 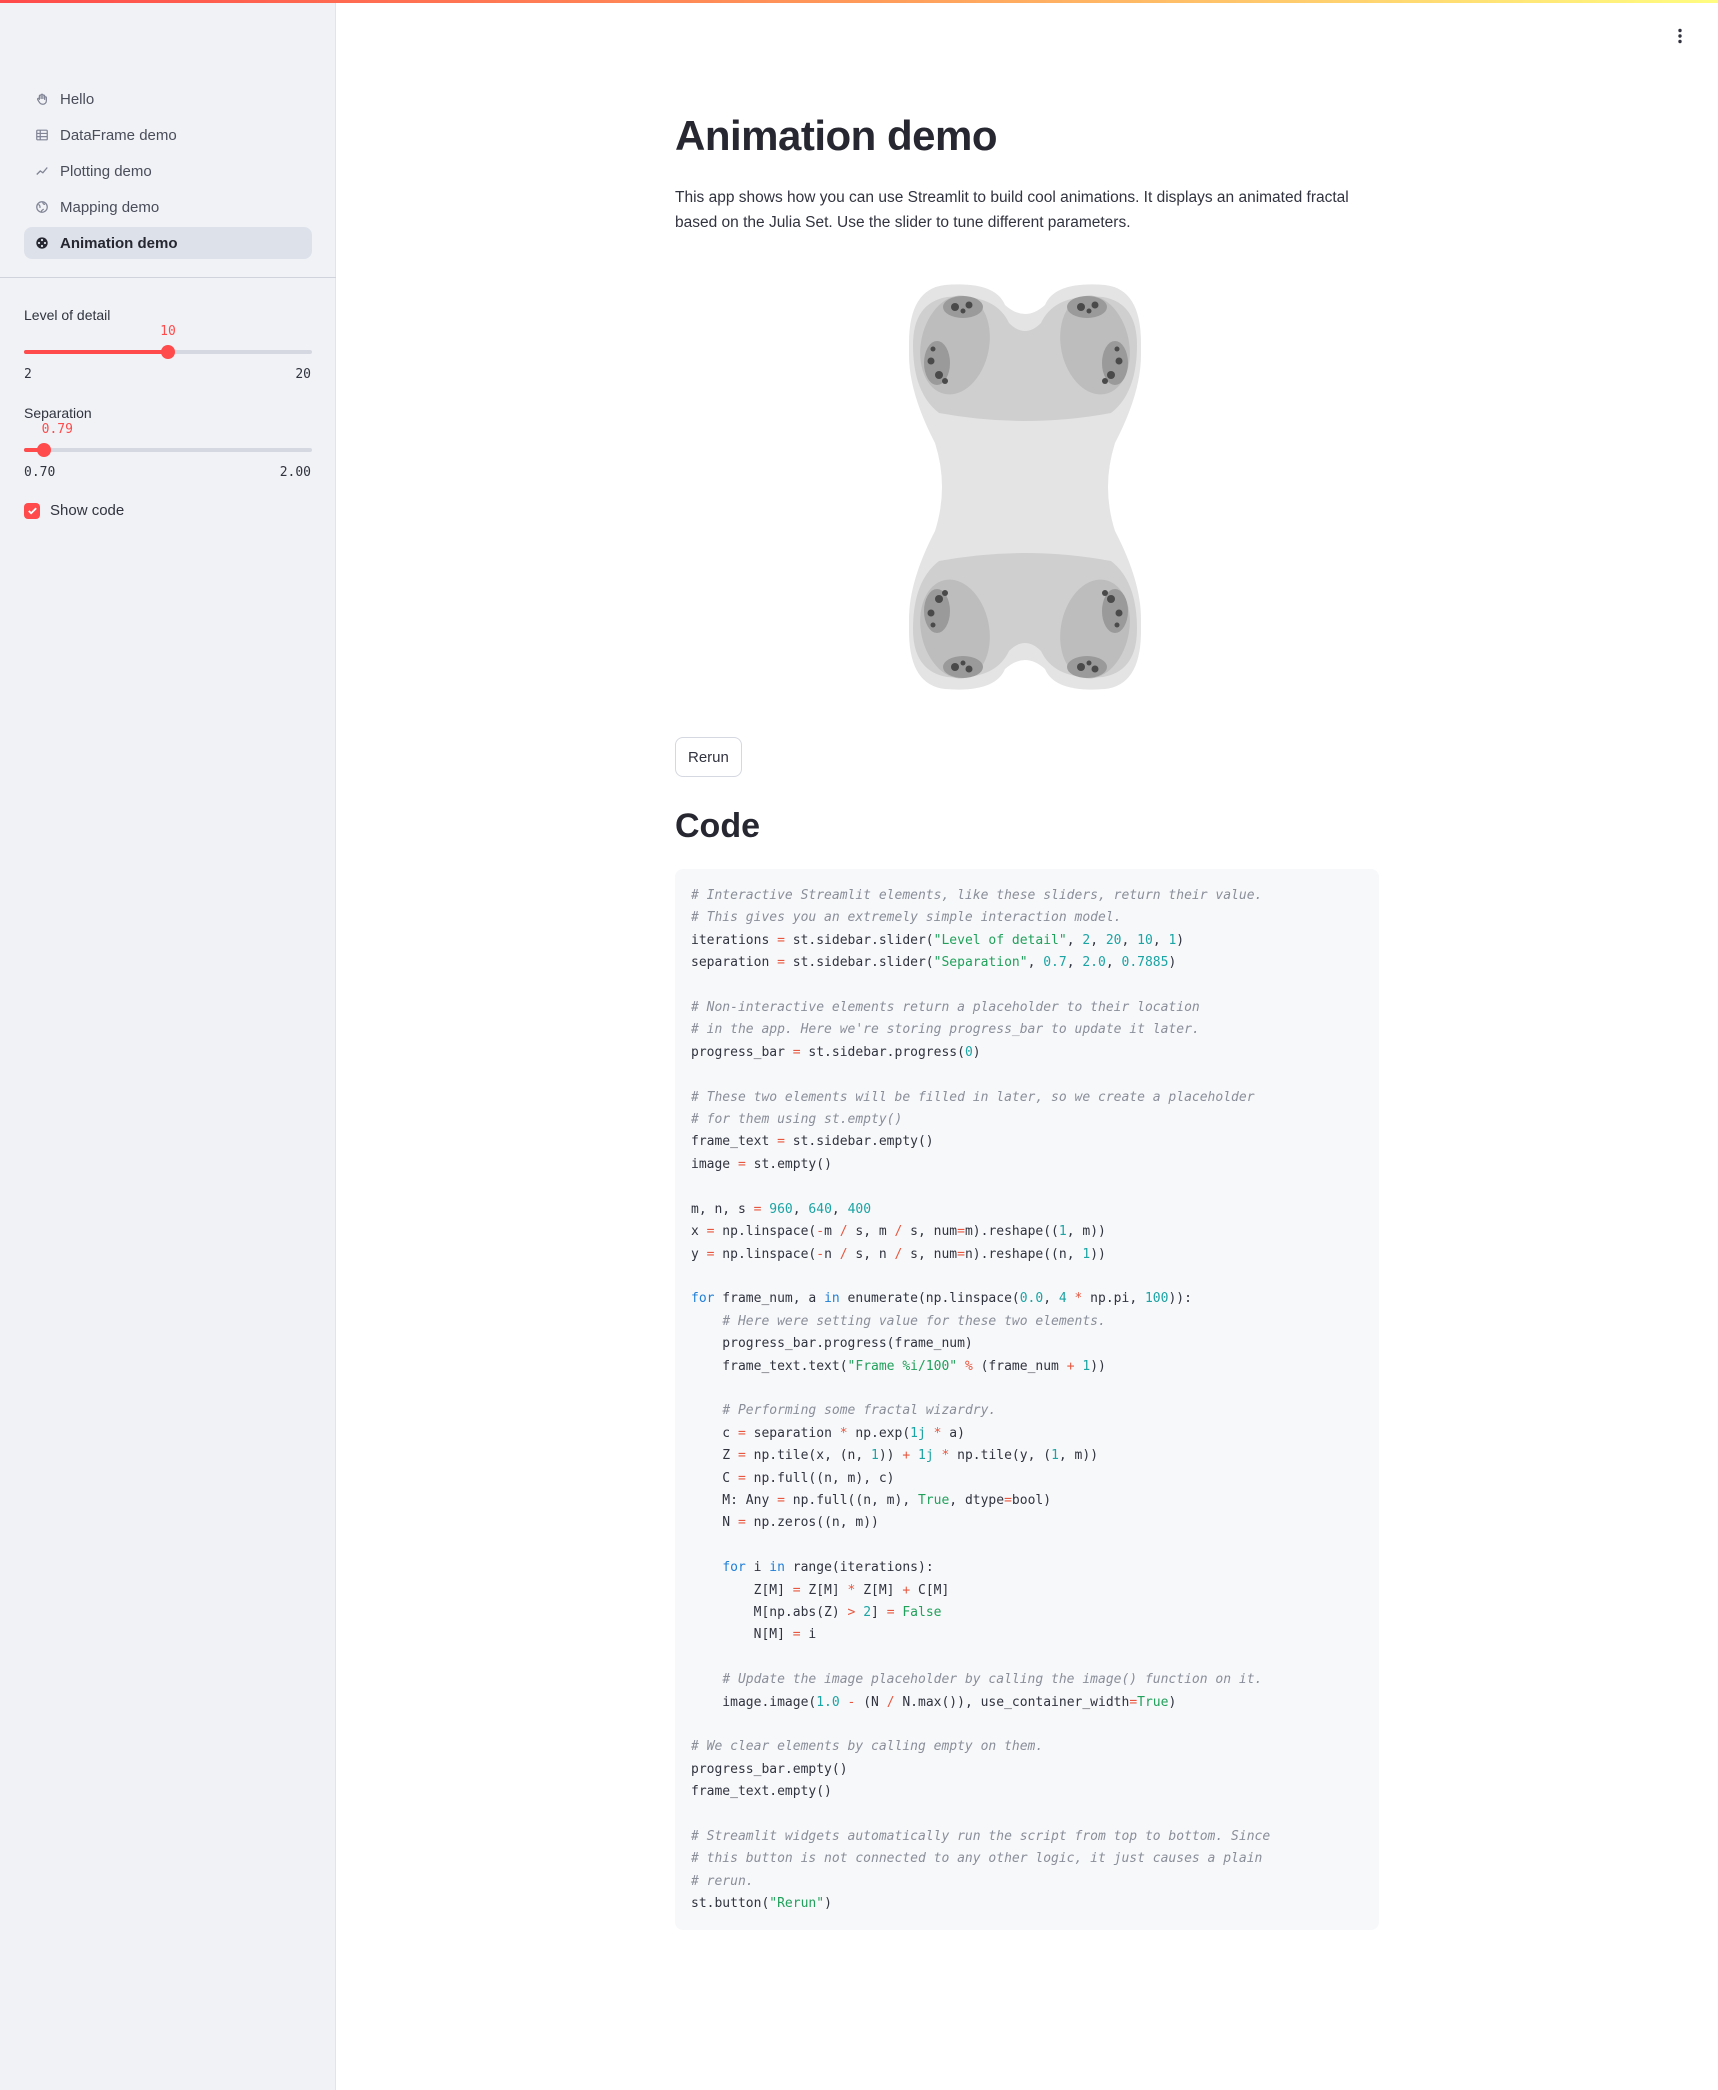 I want to click on sidebar-item-label: Plotting demo, so click(x=106, y=171).